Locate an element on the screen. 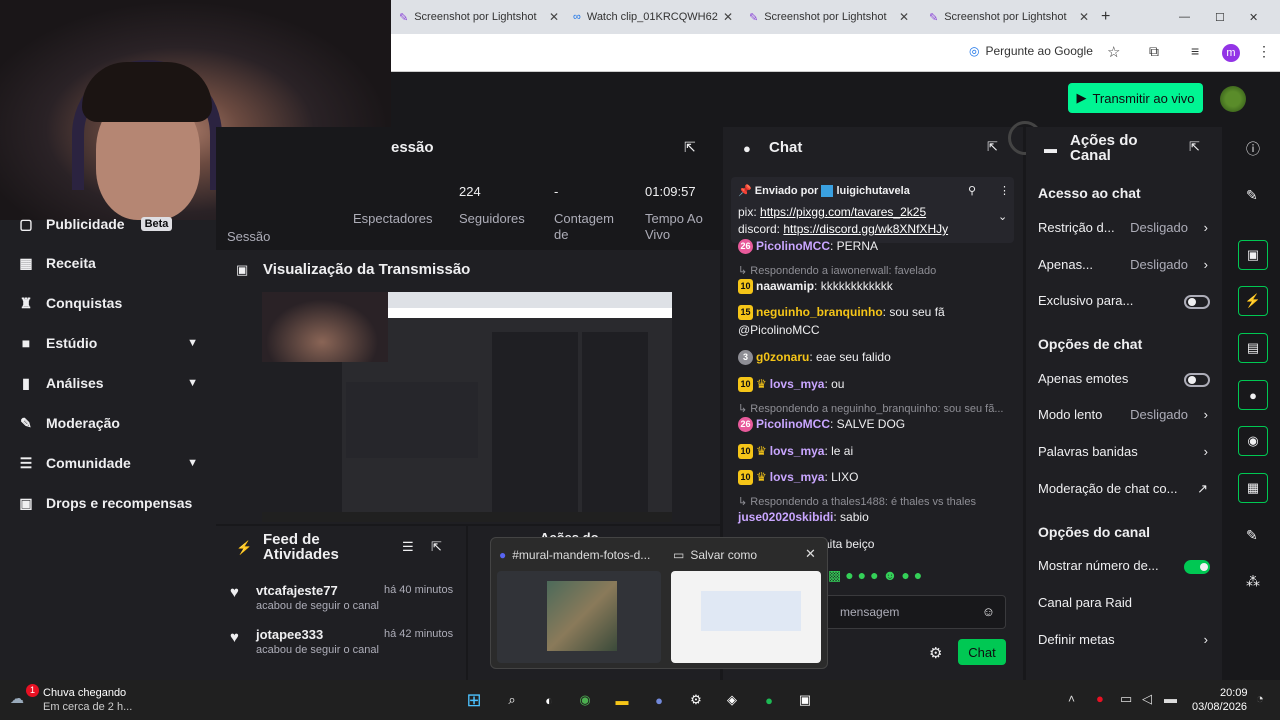  save-window-title: ▭ Salvar como is located at coordinates (715, 555).